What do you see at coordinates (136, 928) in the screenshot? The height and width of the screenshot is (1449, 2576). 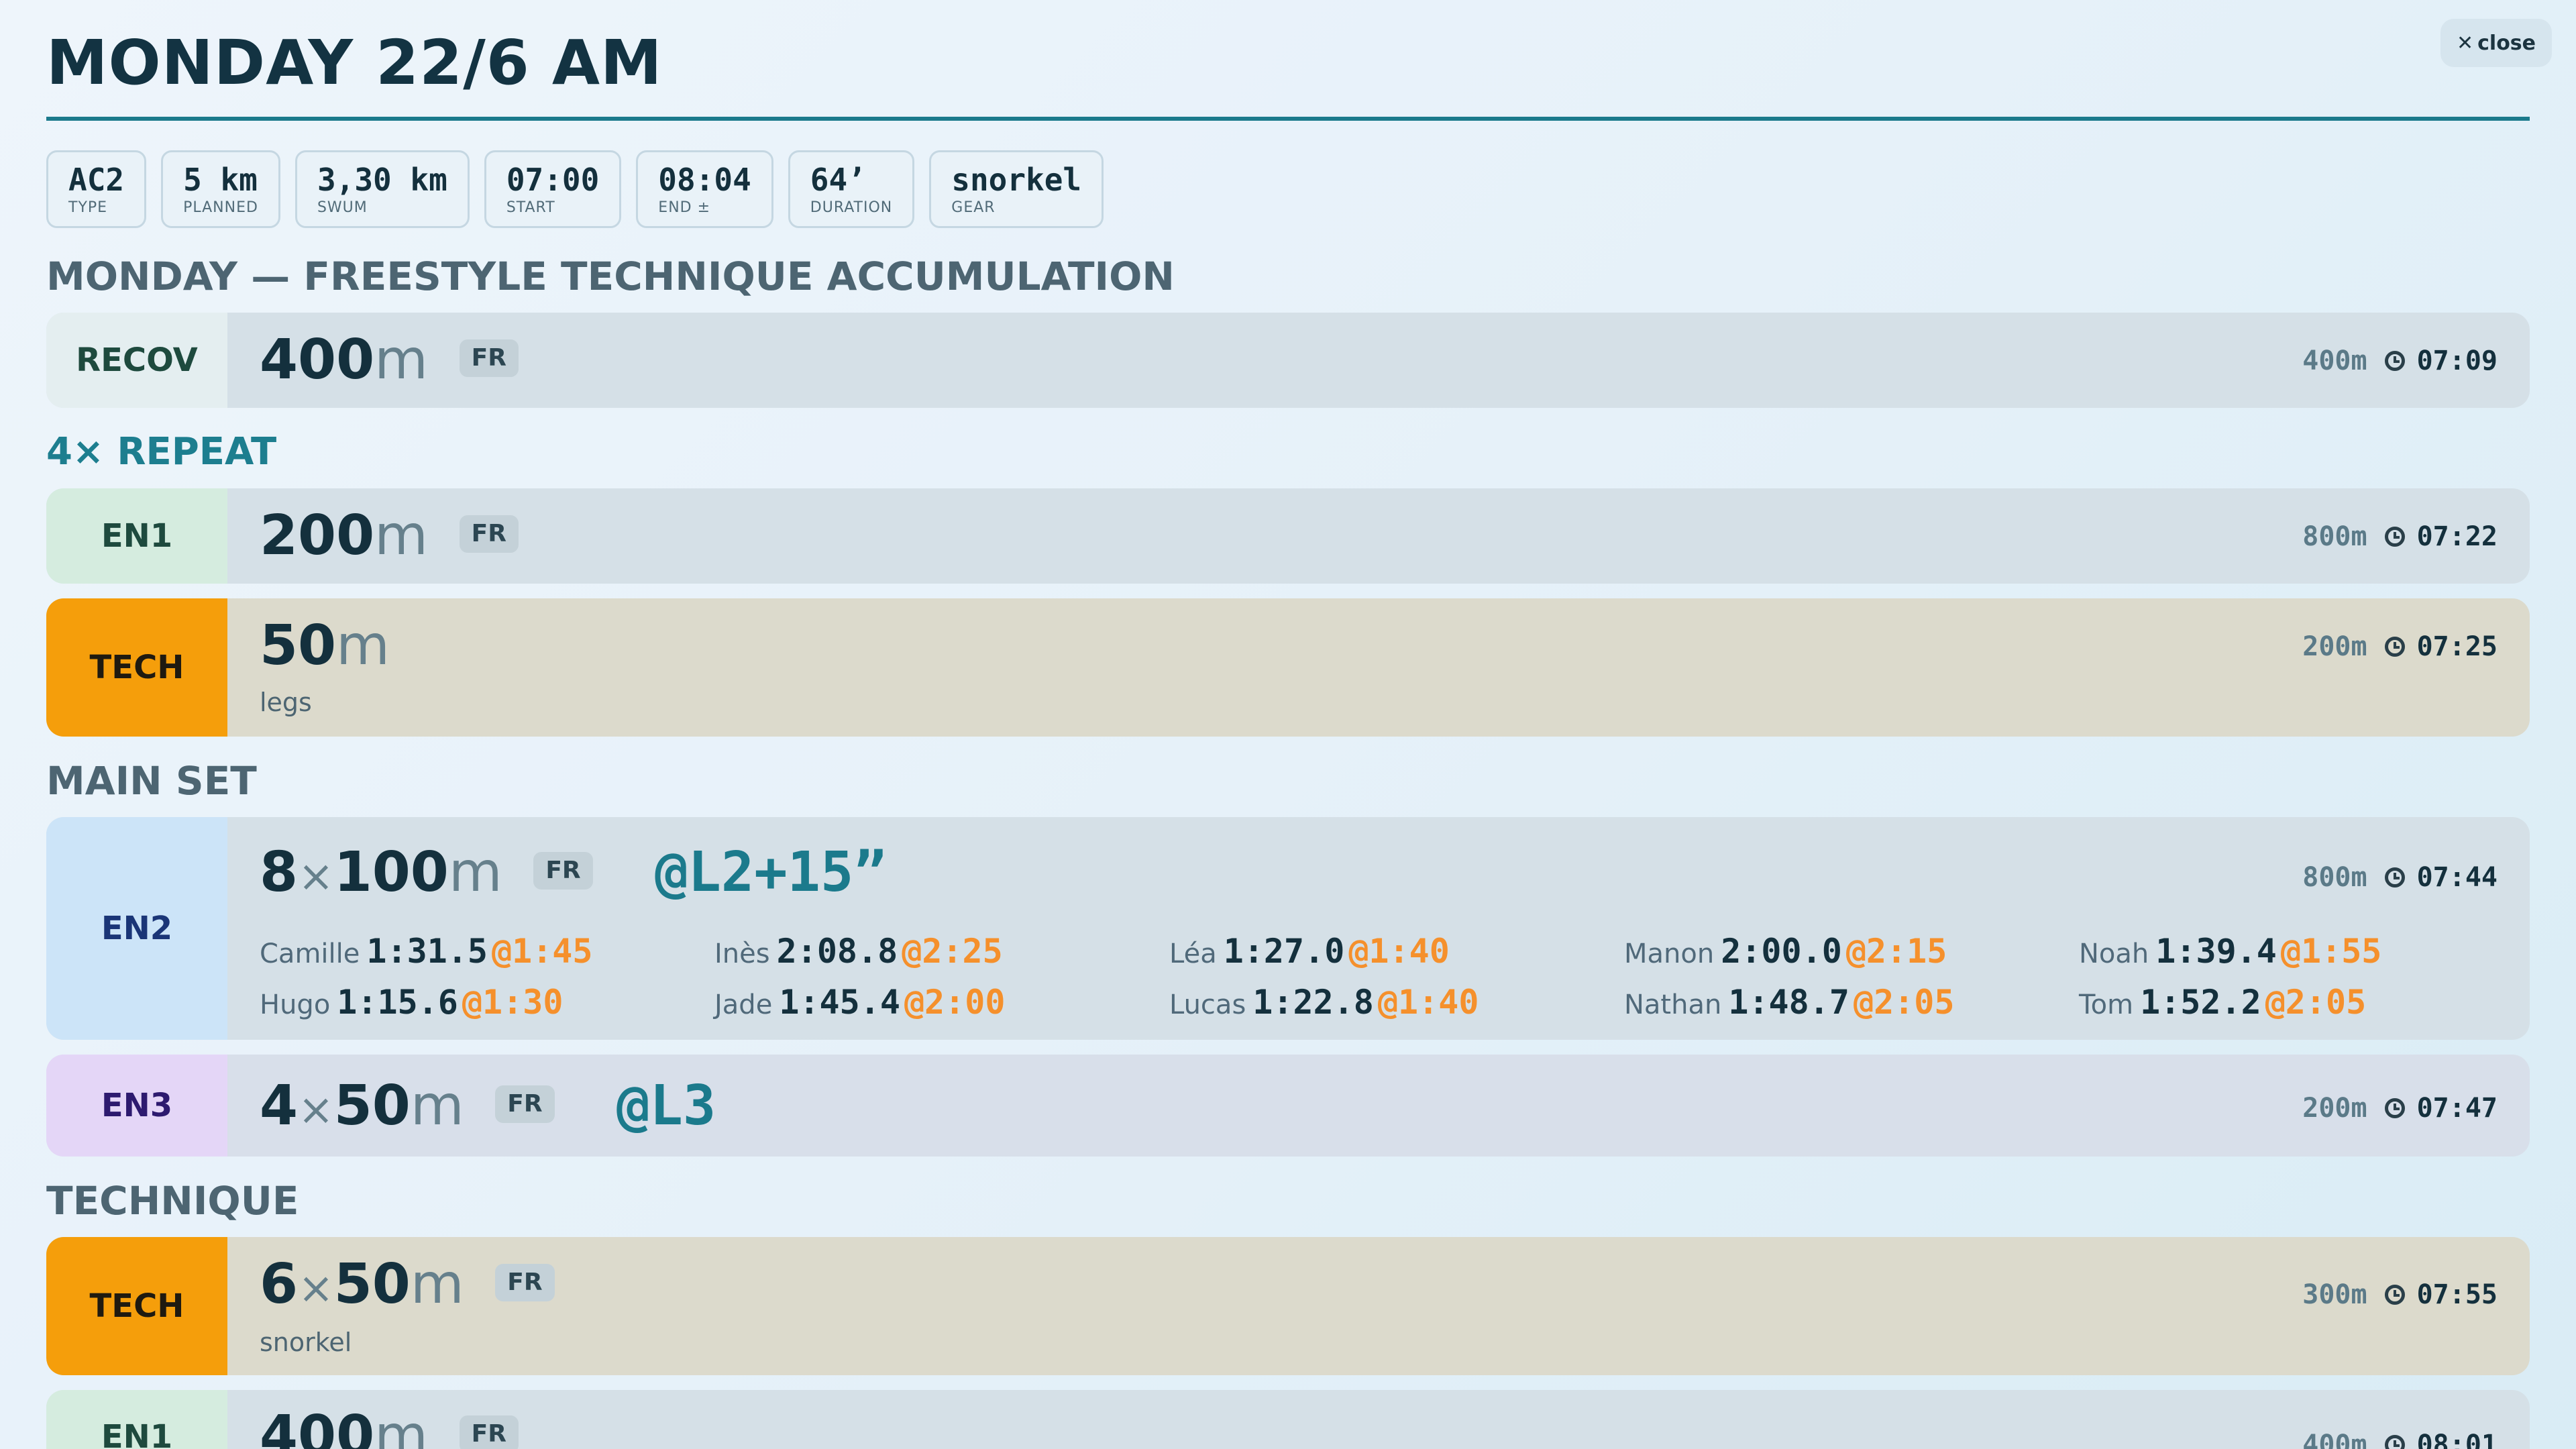 I see `intensity-badge: EN2` at bounding box center [136, 928].